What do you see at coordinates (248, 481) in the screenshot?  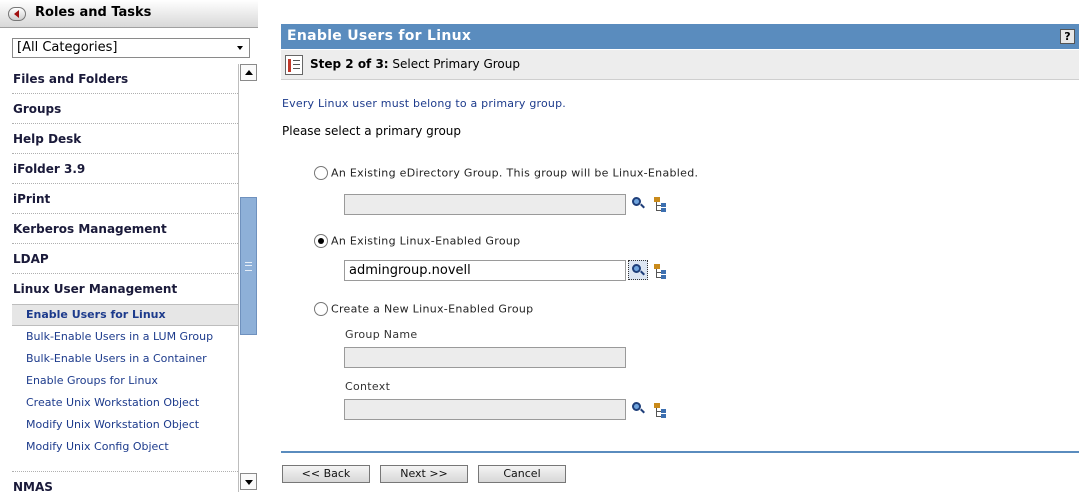 I see `scroll-down-icon` at bounding box center [248, 481].